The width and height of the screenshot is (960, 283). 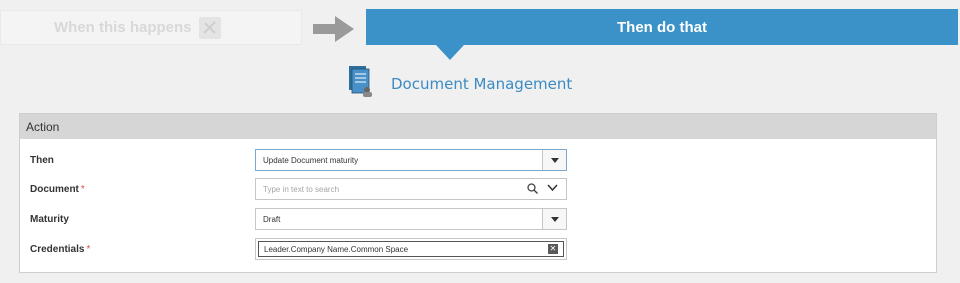 I want to click on connector-title: Document Management, so click(x=482, y=83).